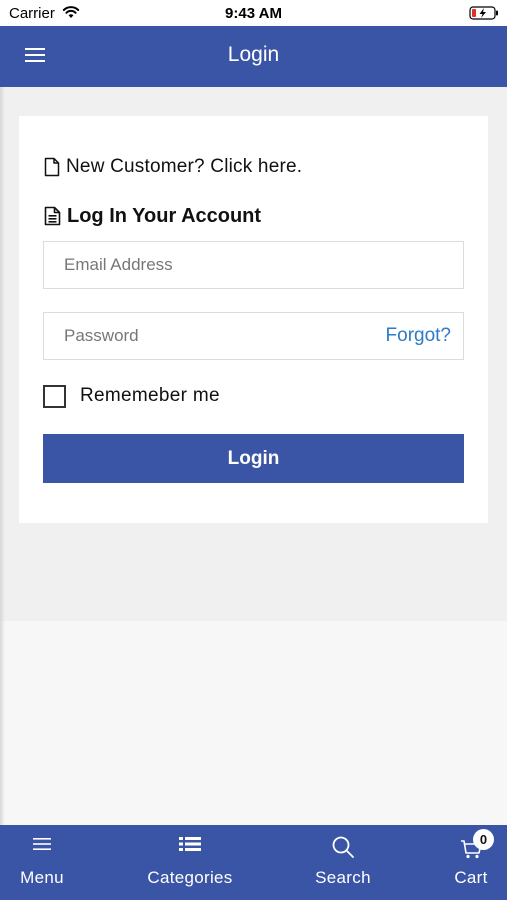  What do you see at coordinates (190, 844) in the screenshot?
I see `list-icon` at bounding box center [190, 844].